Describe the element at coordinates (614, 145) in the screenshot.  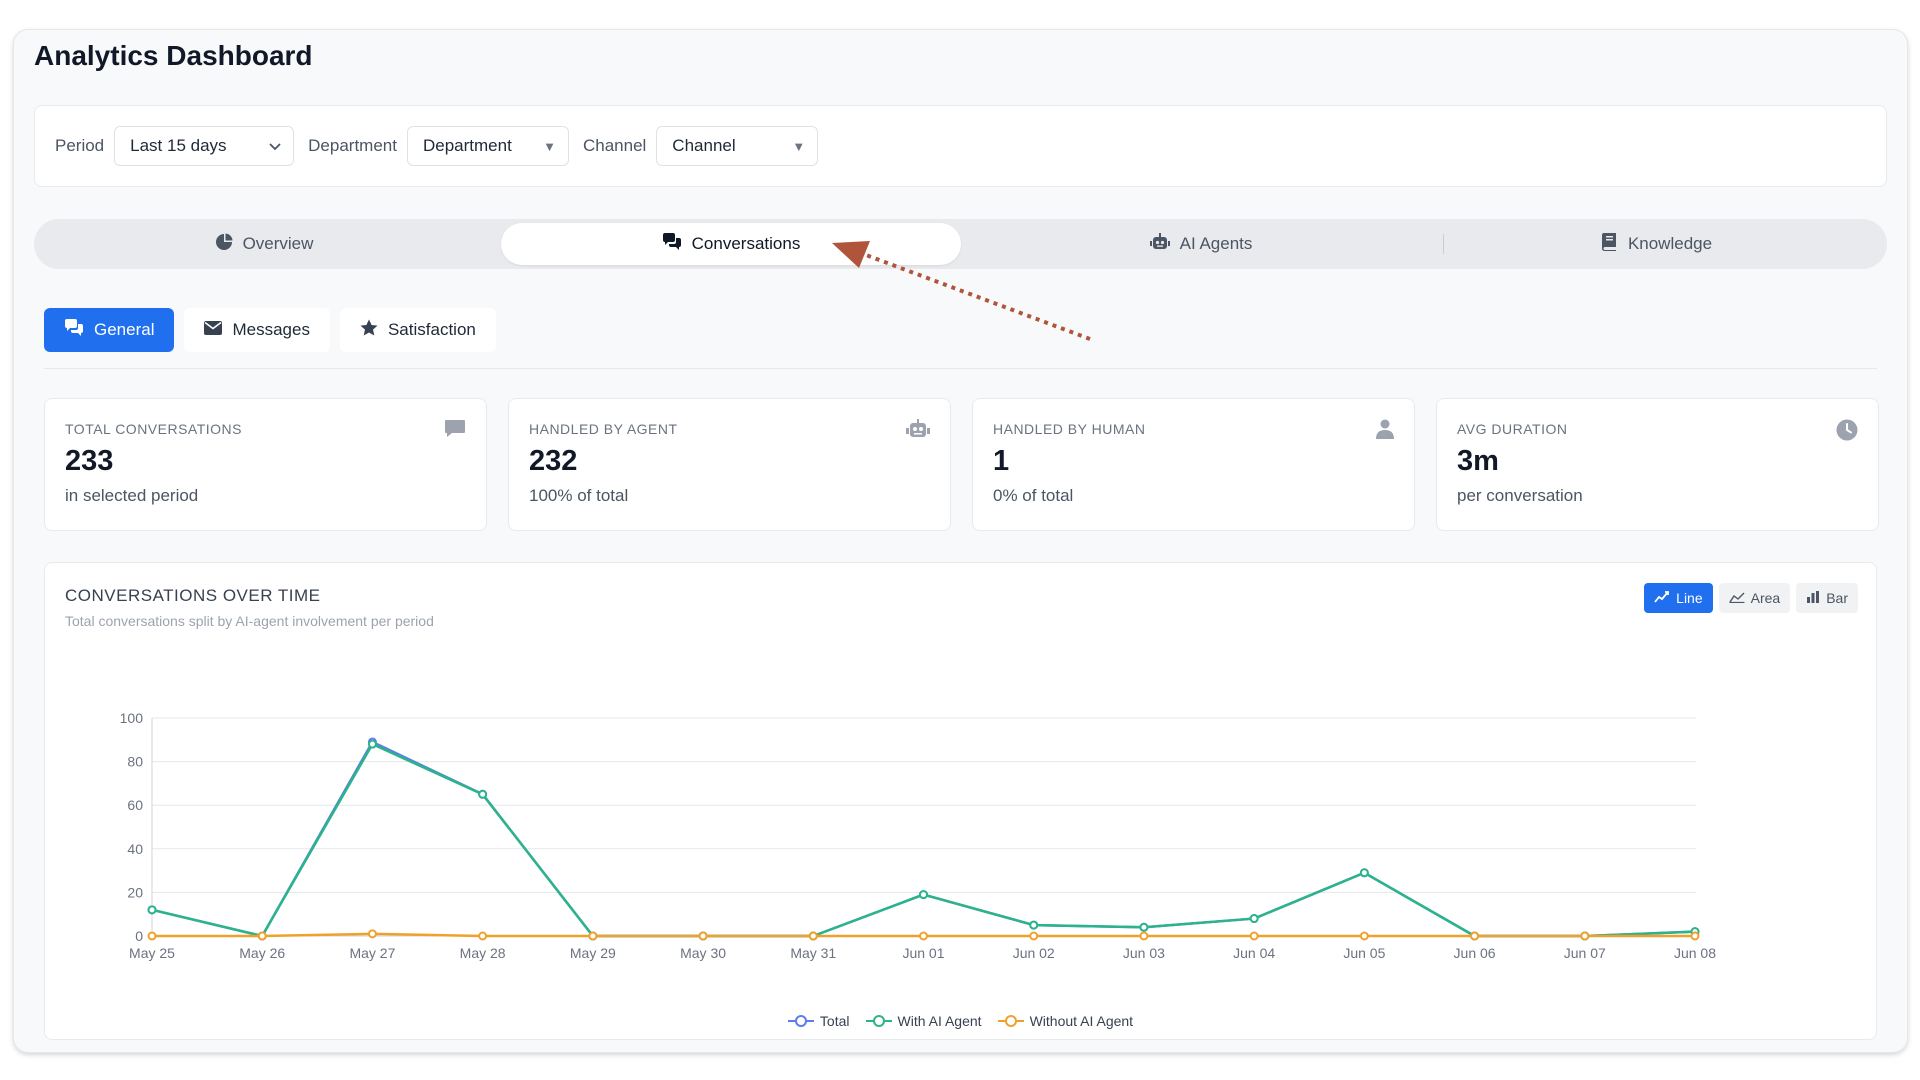
I see `channel-label: Channel` at that location.